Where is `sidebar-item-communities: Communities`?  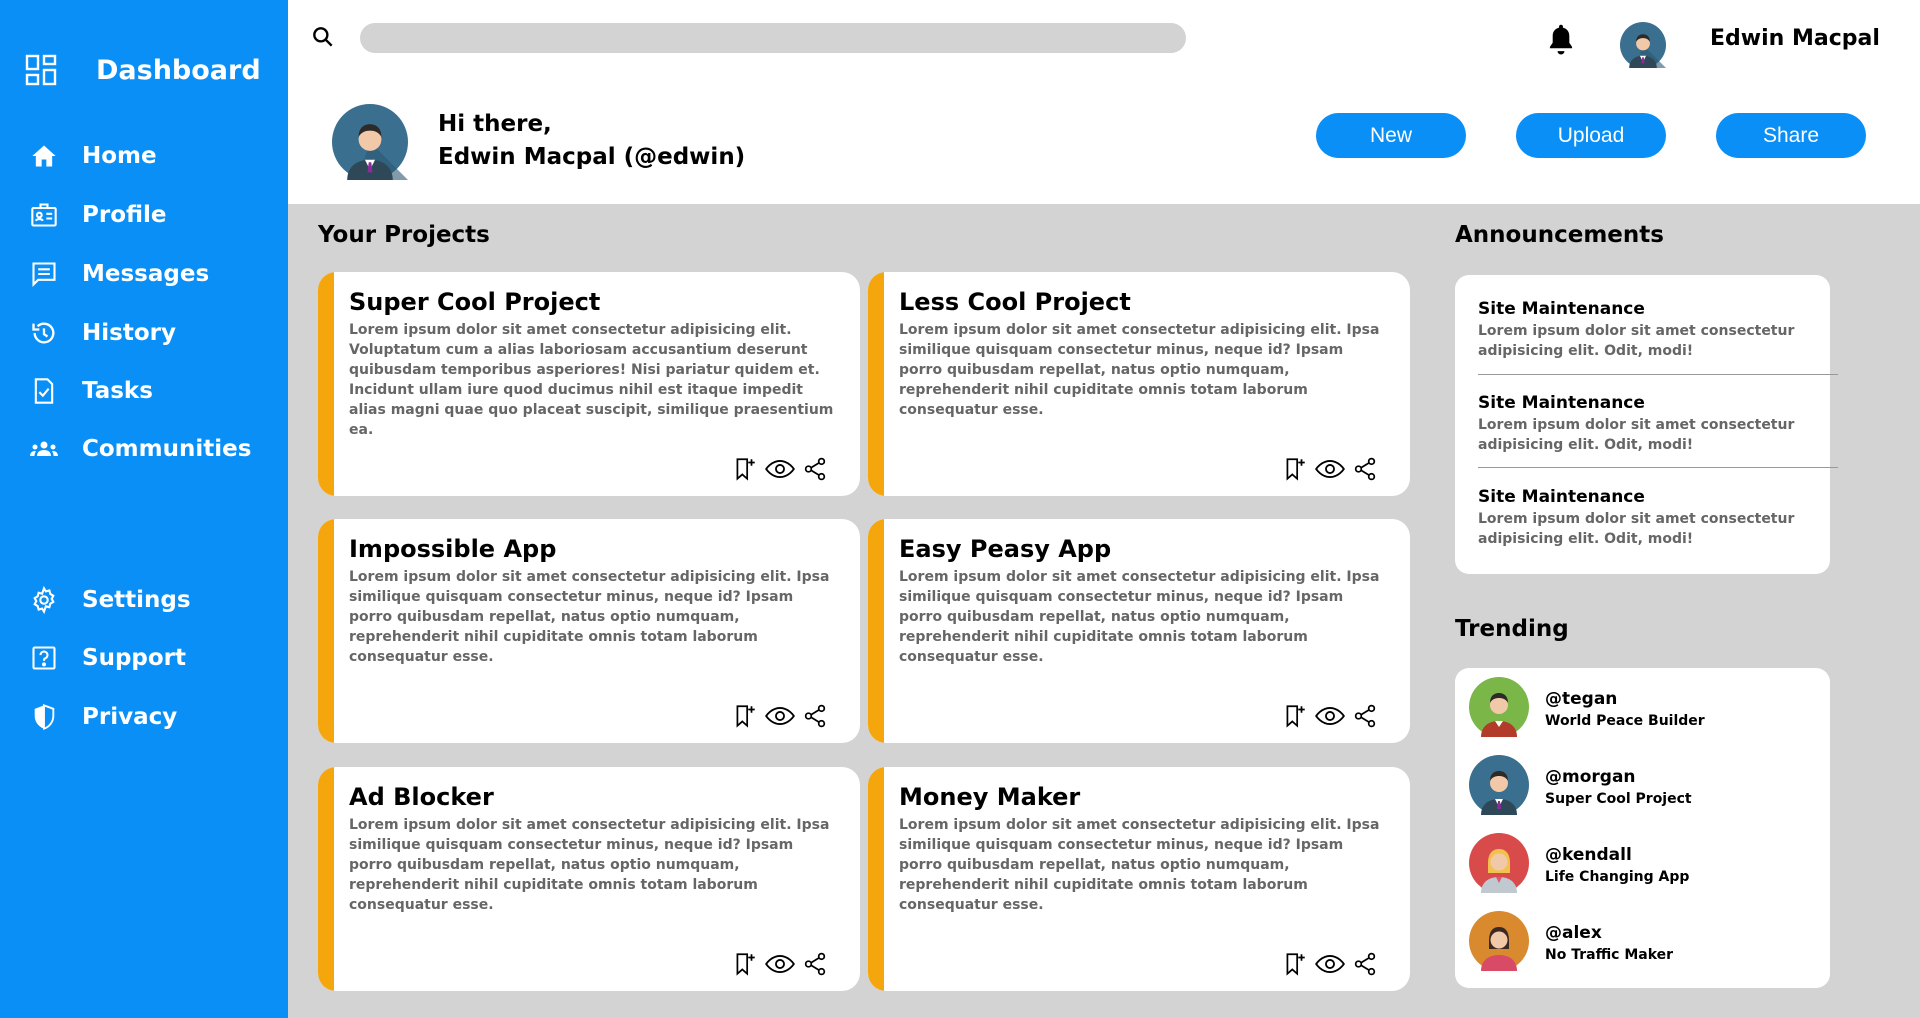 sidebar-item-communities: Communities is located at coordinates (139, 449).